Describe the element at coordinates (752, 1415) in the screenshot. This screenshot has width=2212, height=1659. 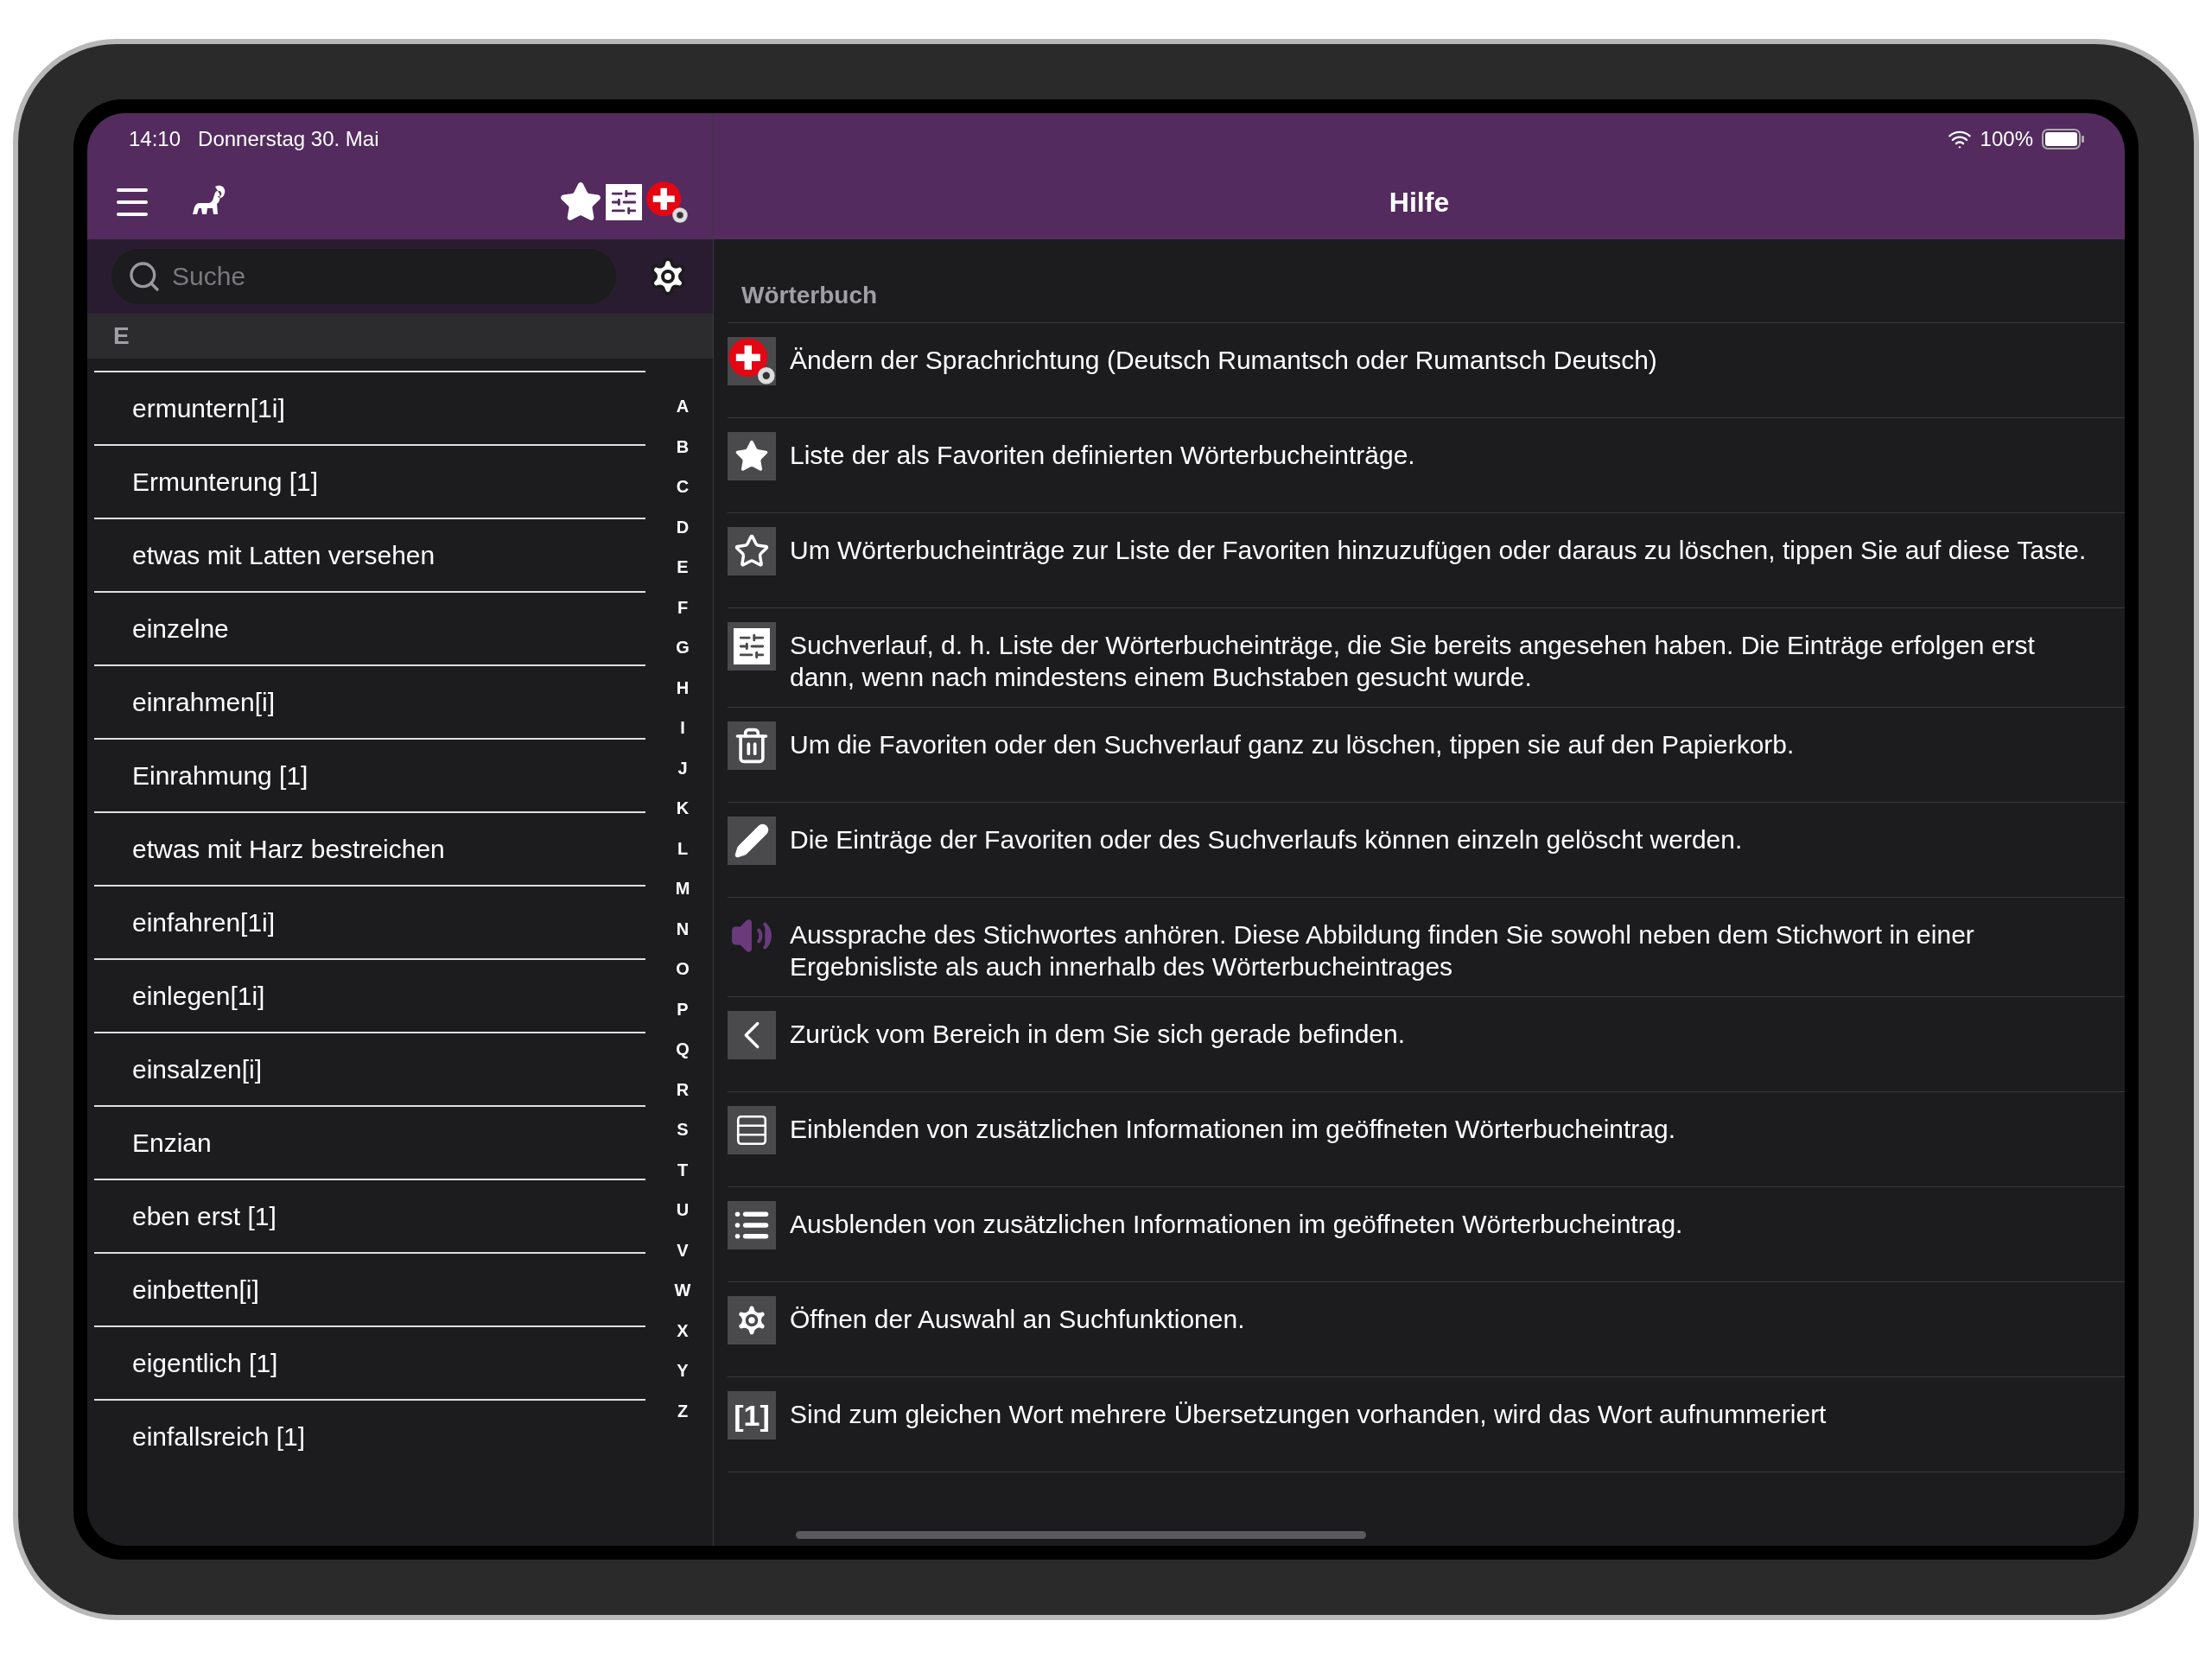
I see `number-label: [1]` at that location.